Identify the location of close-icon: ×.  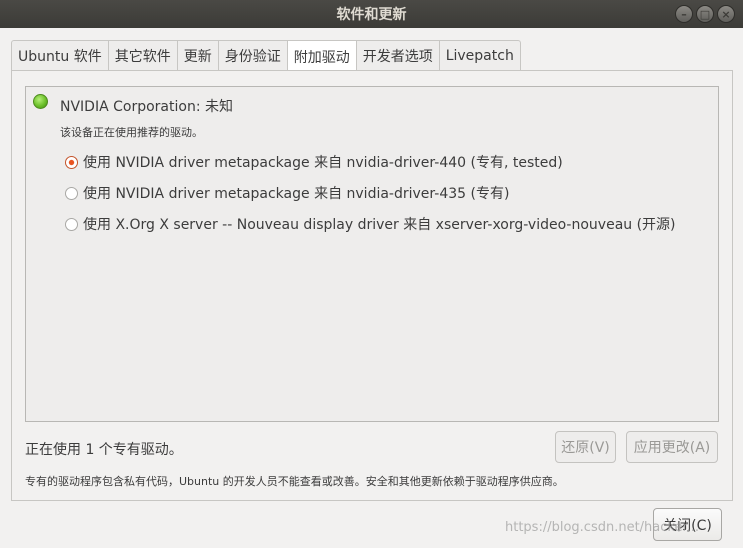
(726, 14).